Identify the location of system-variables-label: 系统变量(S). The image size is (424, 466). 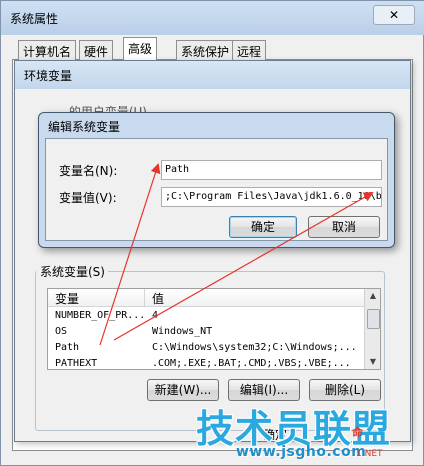
(72, 271).